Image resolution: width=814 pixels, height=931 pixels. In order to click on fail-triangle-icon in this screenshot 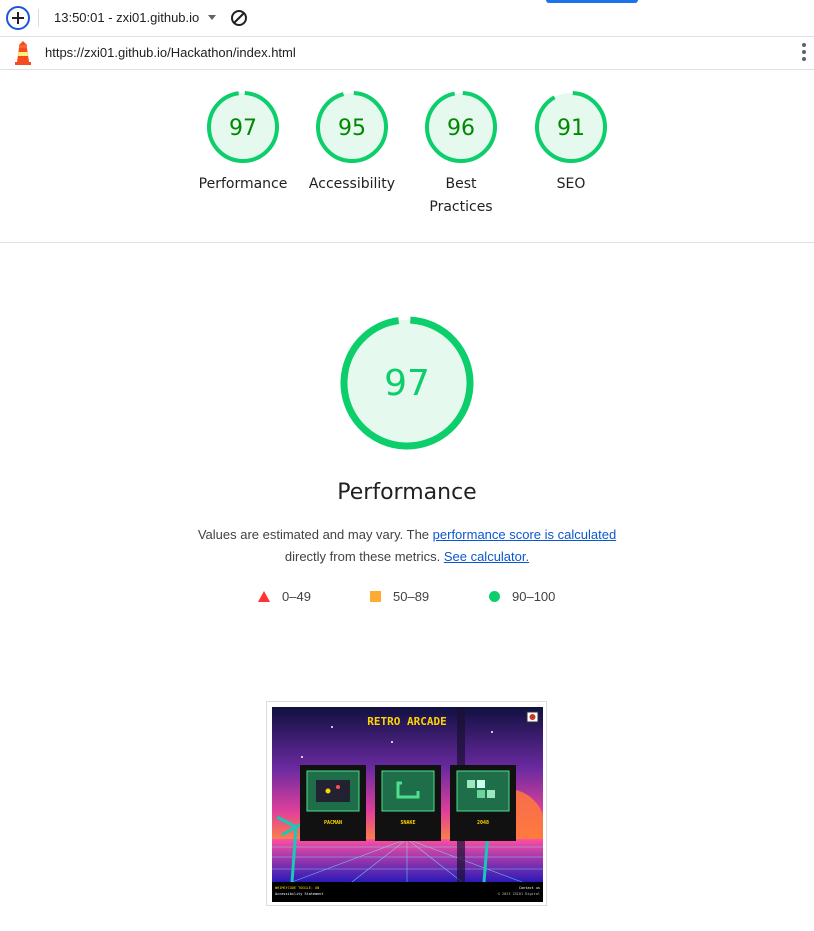, I will do `click(264, 596)`.